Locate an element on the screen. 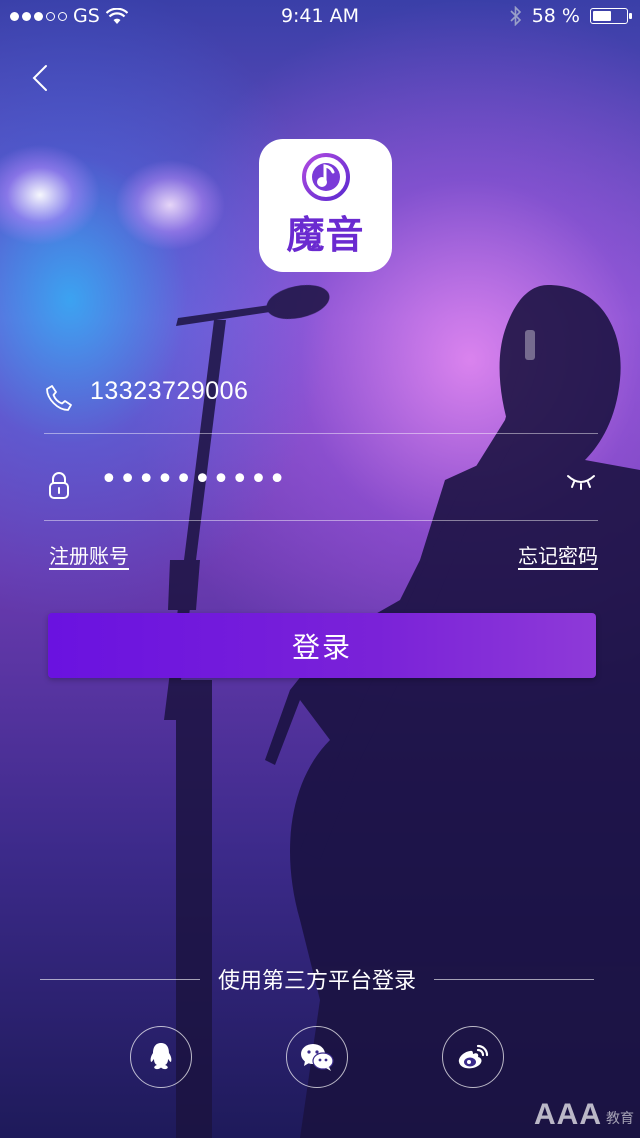  logo-app-name: 魔音 is located at coordinates (325, 235).